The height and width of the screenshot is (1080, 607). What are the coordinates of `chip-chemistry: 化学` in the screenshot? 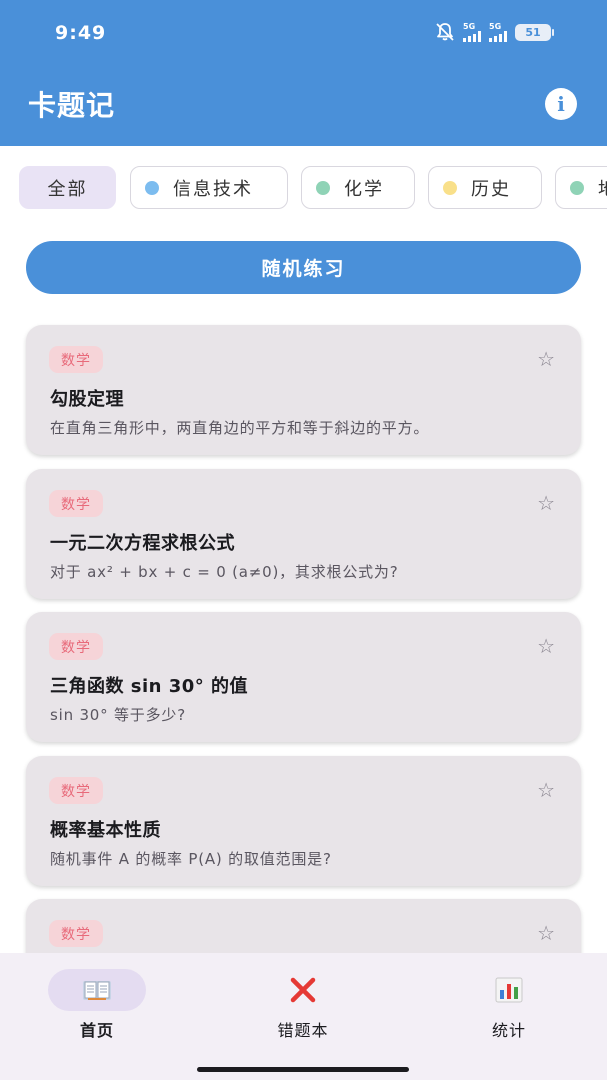 It's located at (358, 187).